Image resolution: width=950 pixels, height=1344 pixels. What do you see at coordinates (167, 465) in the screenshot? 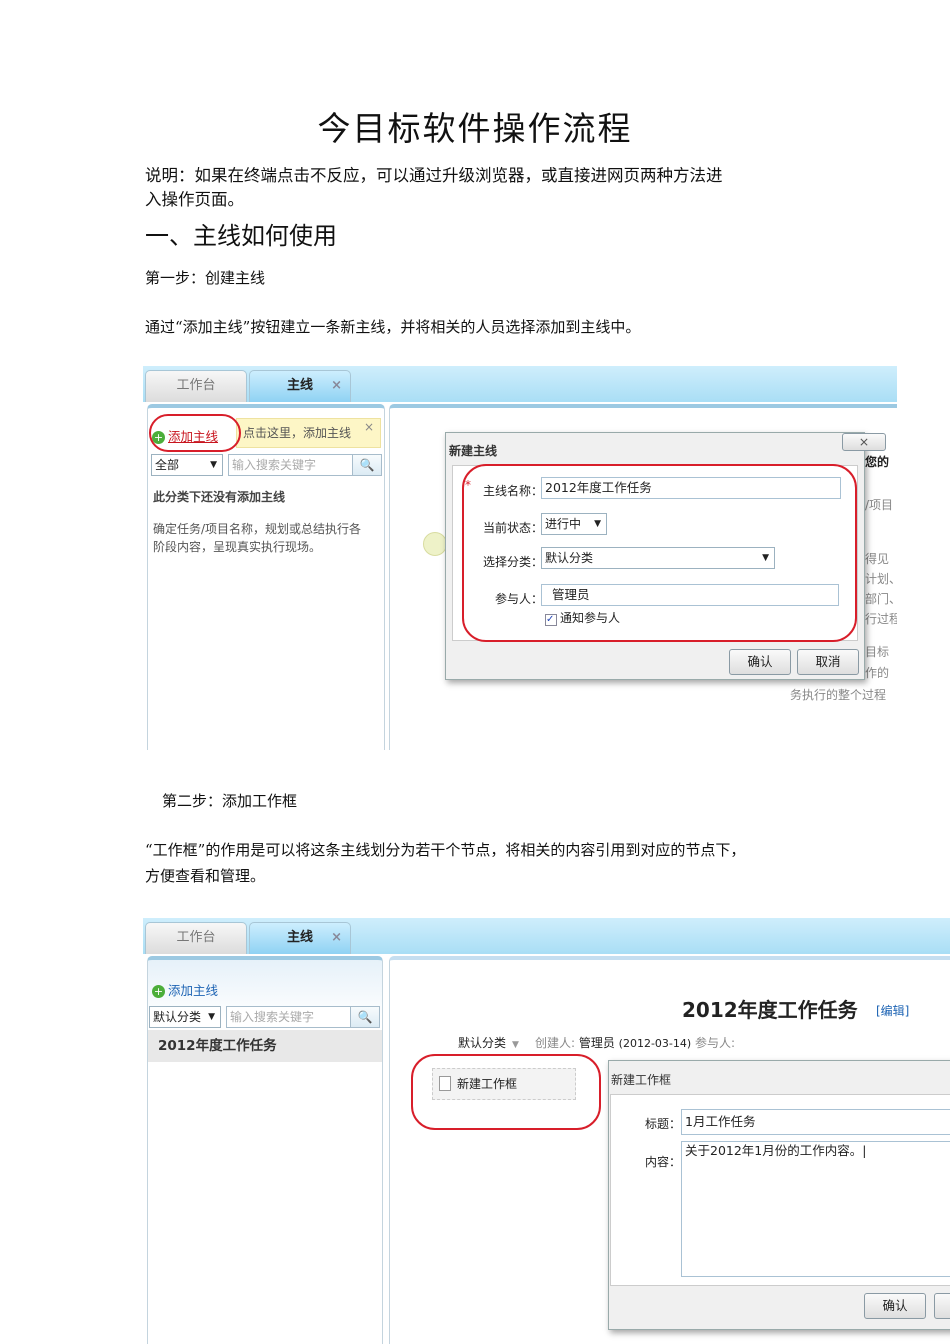
I see `select-value: 全部` at bounding box center [167, 465].